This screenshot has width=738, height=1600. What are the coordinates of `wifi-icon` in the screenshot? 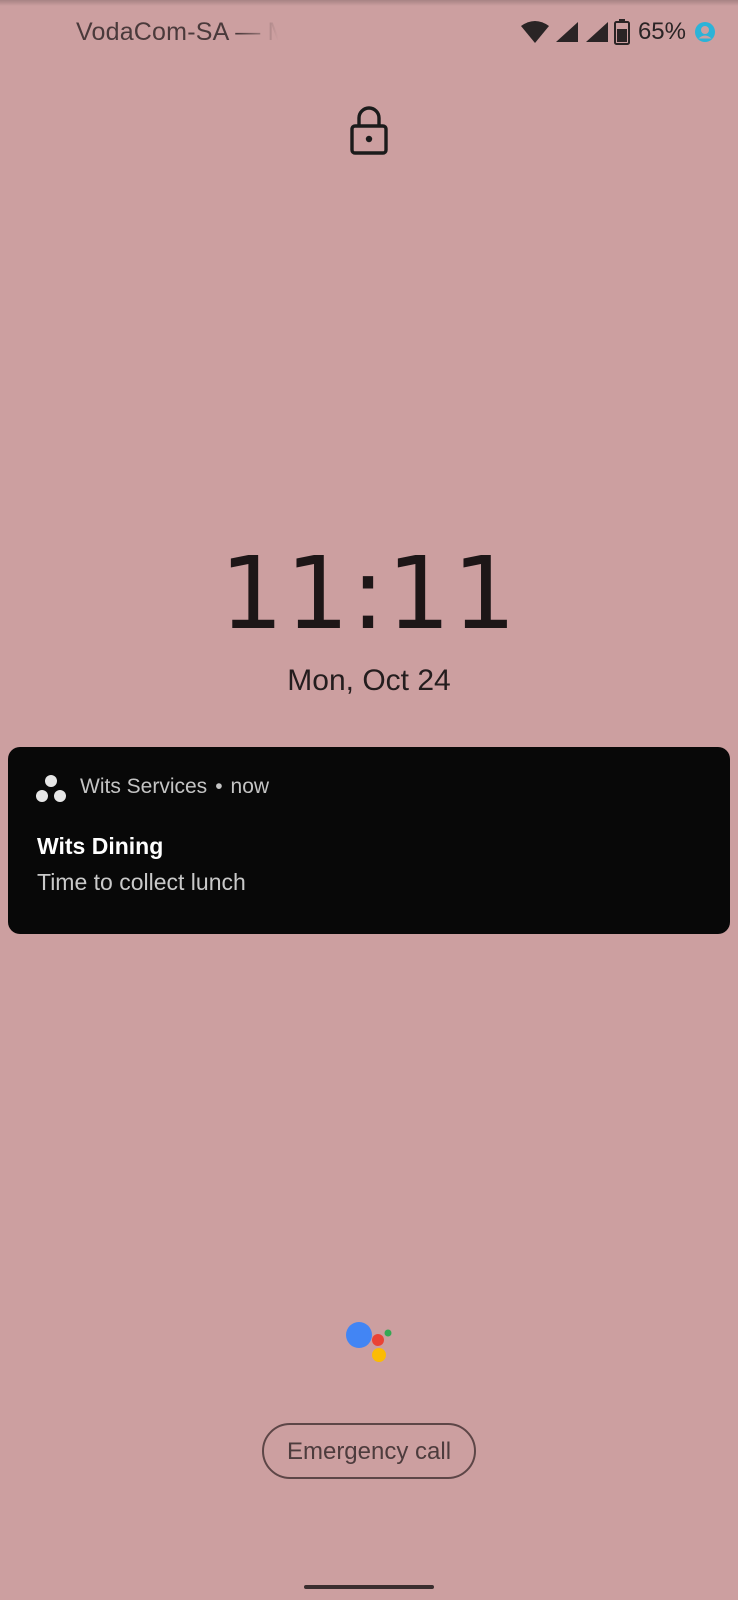 It's located at (534, 32).